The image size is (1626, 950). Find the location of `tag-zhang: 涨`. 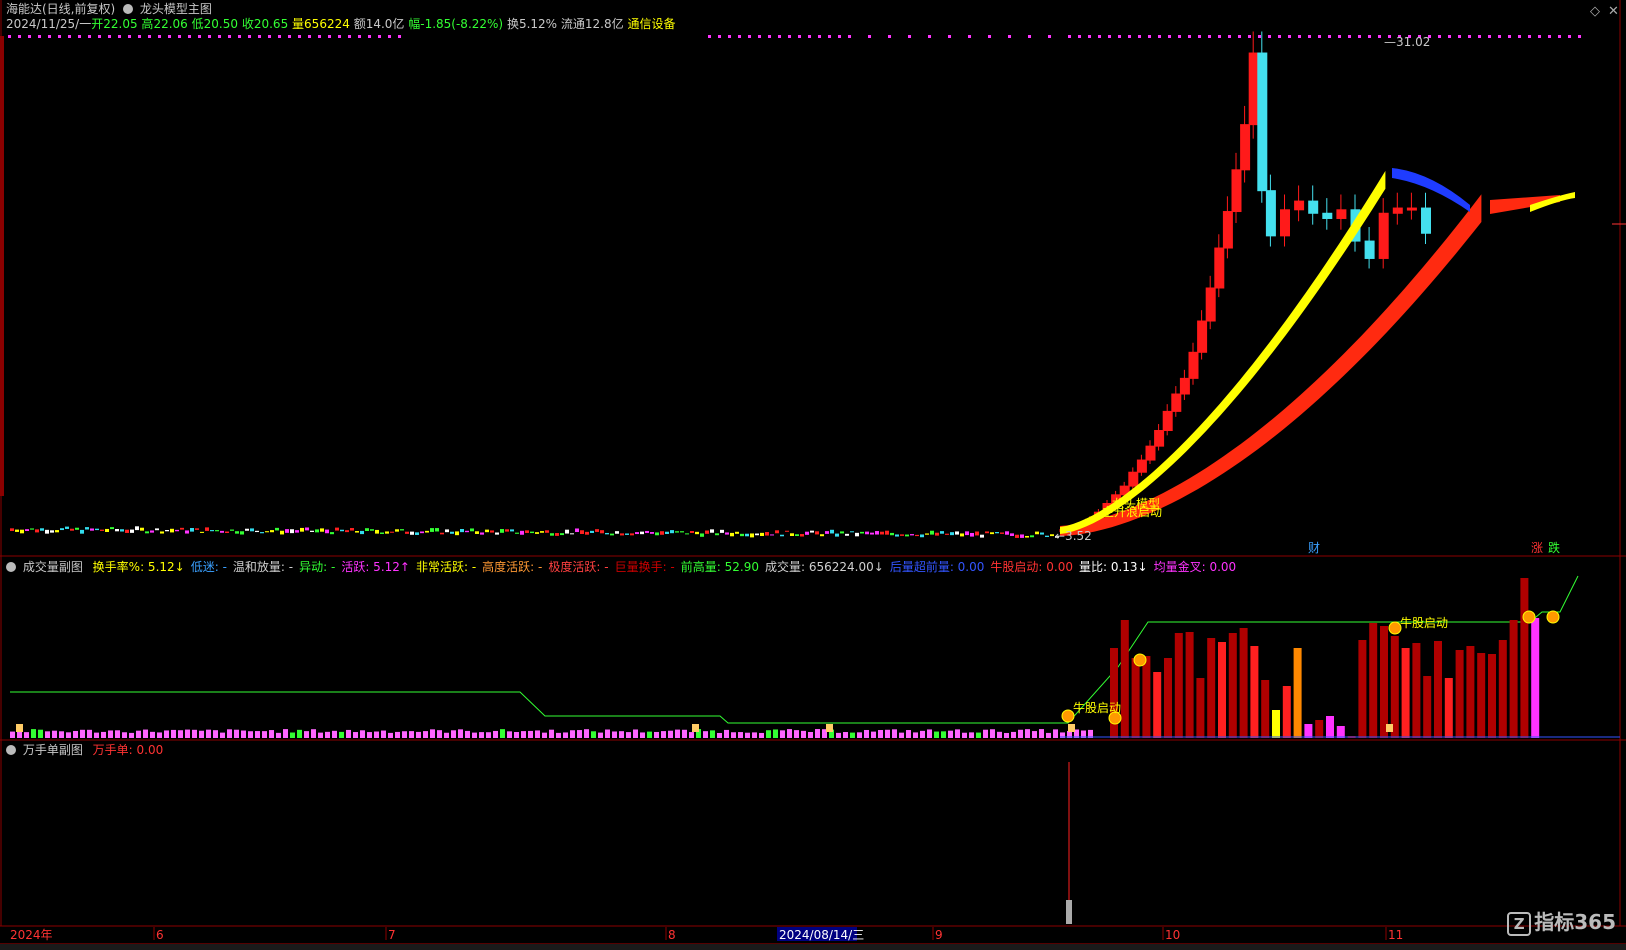

tag-zhang: 涨 is located at coordinates (1537, 547).